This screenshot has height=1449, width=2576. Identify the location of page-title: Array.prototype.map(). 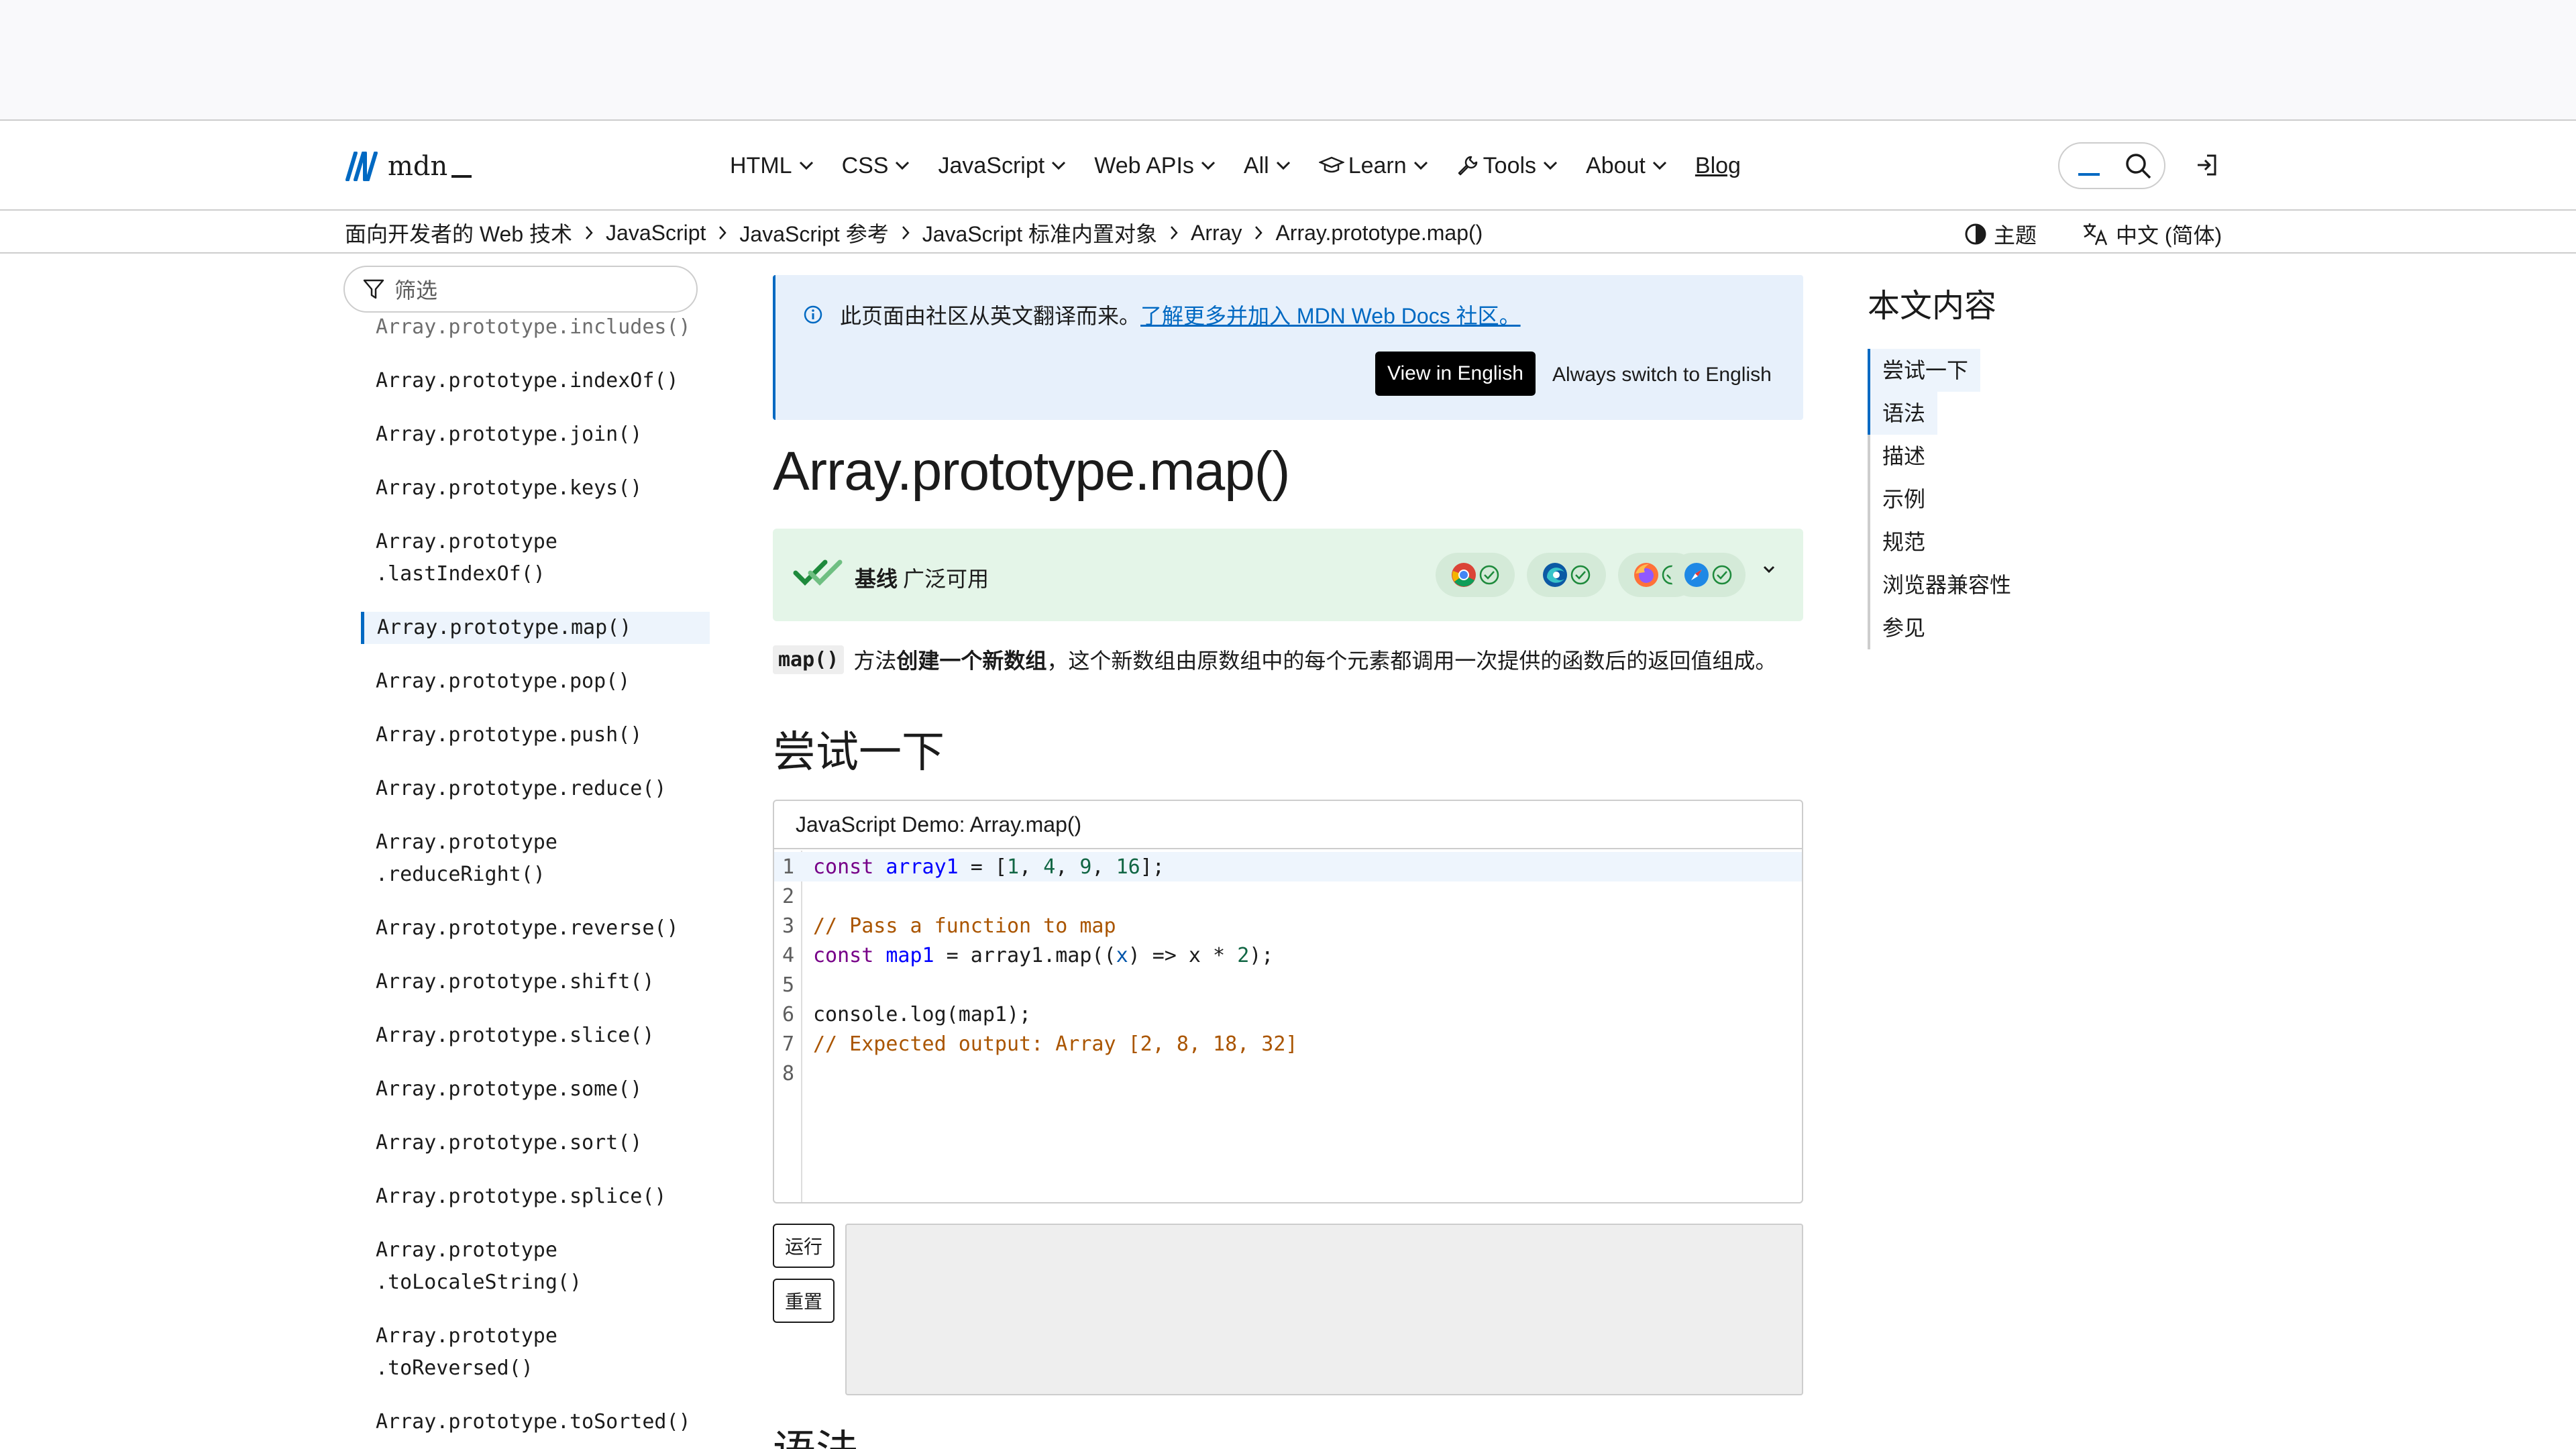
(1031, 471).